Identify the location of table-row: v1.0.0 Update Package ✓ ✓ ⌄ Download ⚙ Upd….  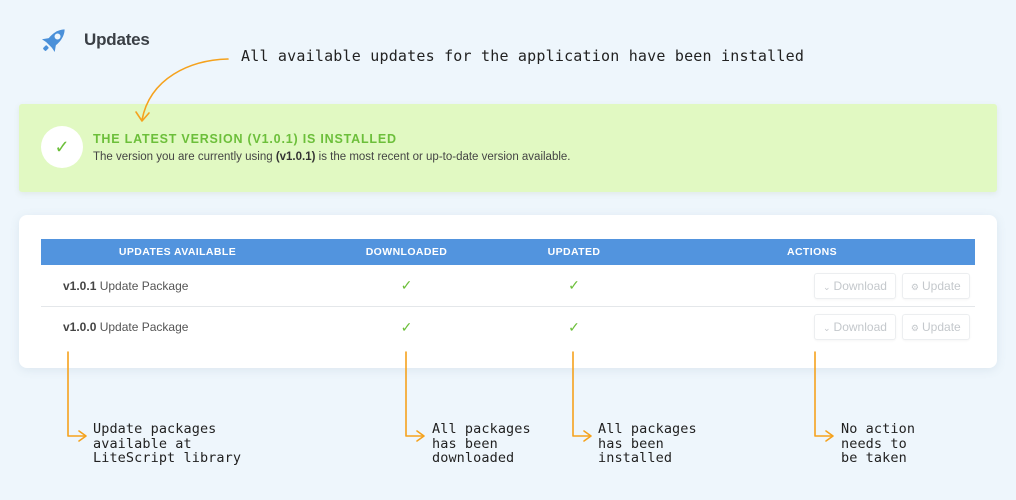
(508, 326).